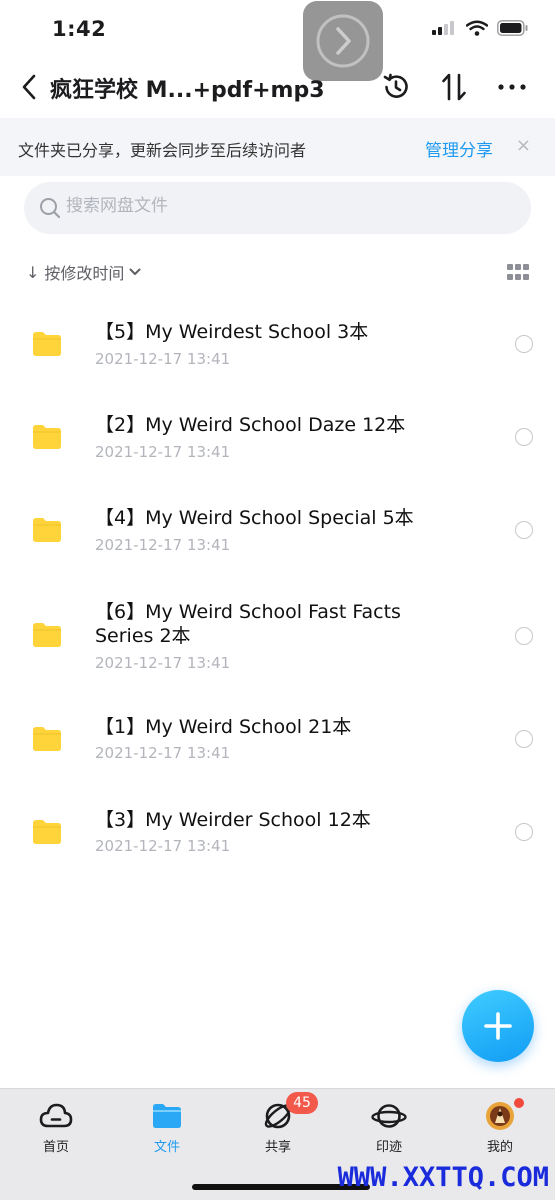  Describe the element at coordinates (79, 29) in the screenshot. I see `status-time: 1:42` at that location.